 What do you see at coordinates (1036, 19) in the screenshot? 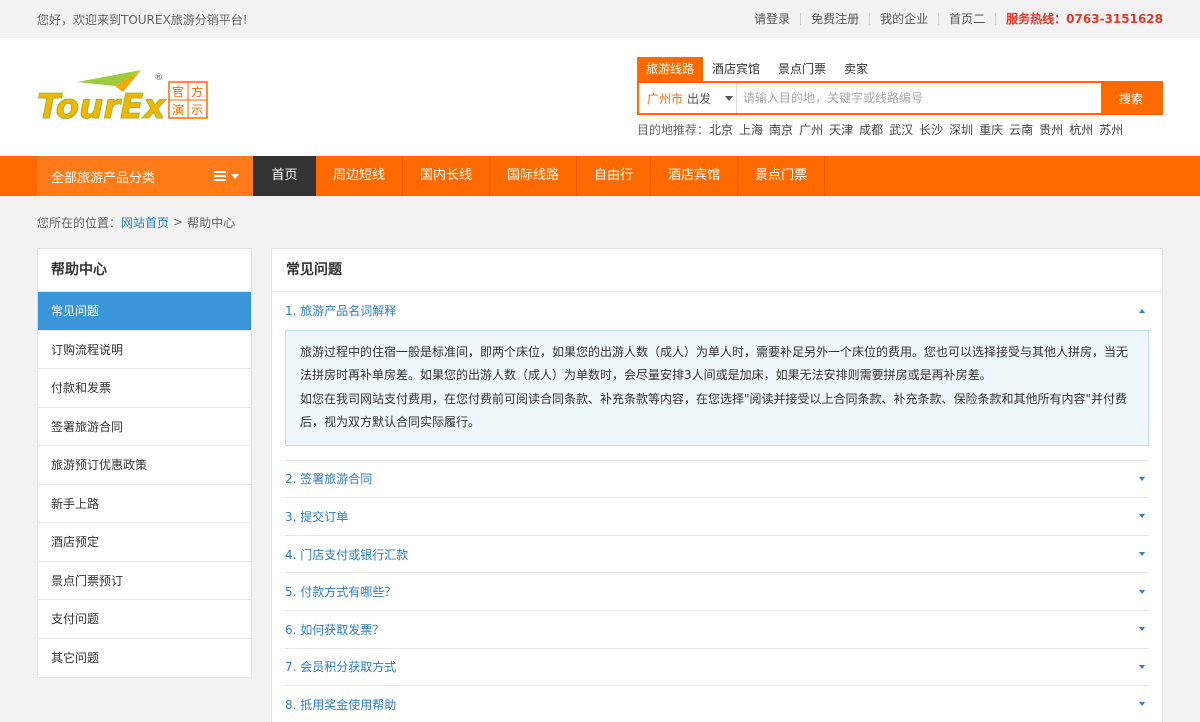
I see `hotline-label: 服务热线：` at bounding box center [1036, 19].